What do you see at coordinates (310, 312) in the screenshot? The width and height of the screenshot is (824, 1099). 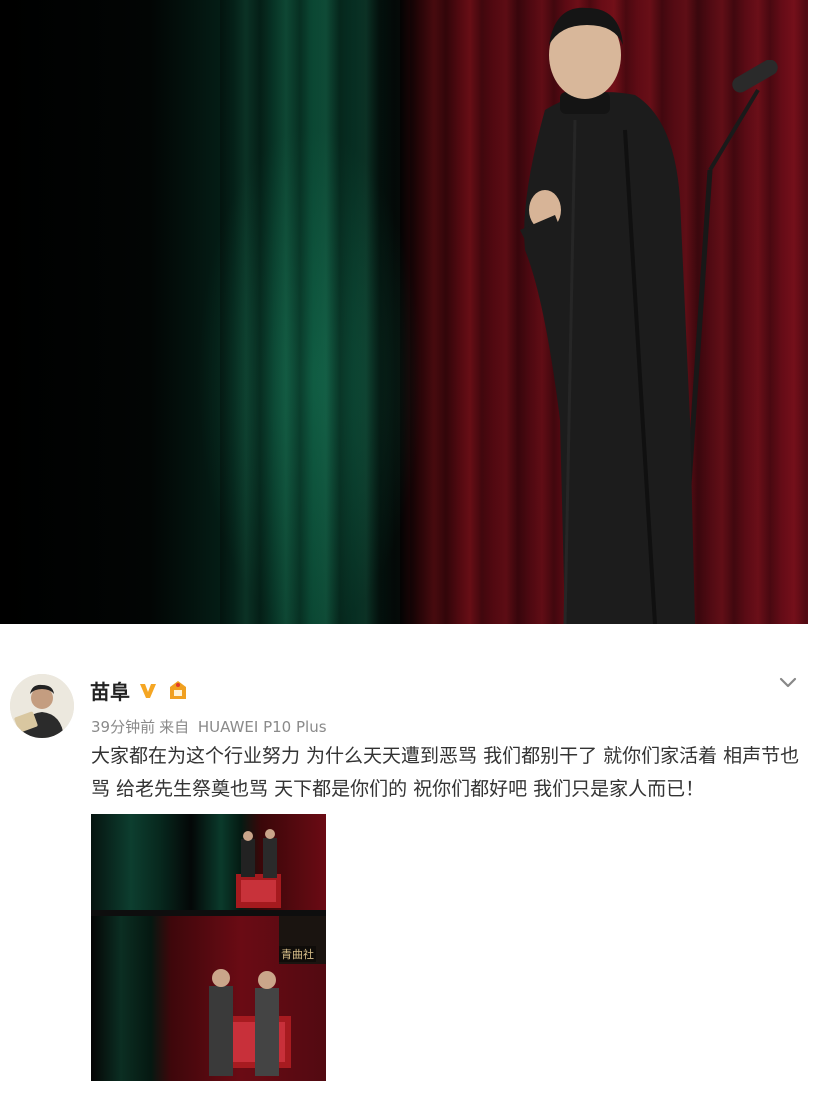 I see `green-curtain` at bounding box center [310, 312].